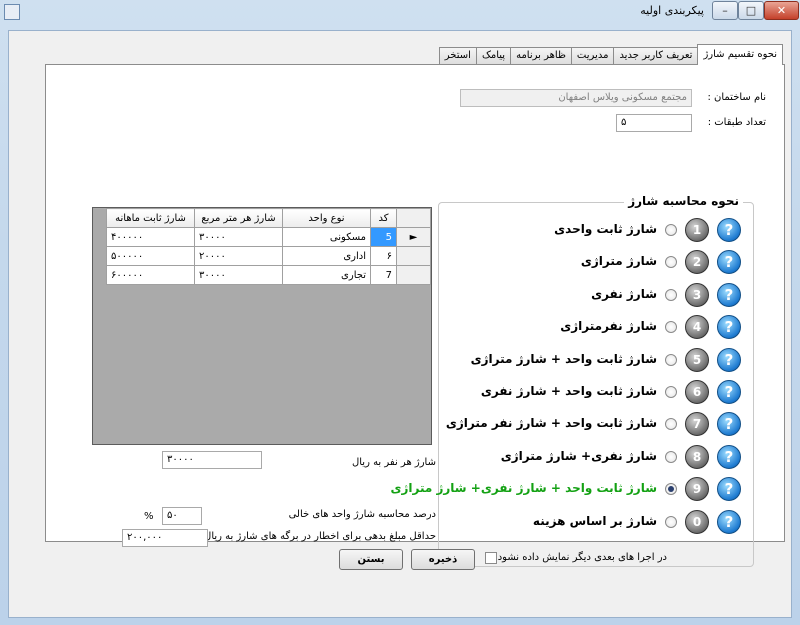 The height and width of the screenshot is (625, 800). Describe the element at coordinates (697, 262) in the screenshot. I see `option-number-badge: 2` at that location.